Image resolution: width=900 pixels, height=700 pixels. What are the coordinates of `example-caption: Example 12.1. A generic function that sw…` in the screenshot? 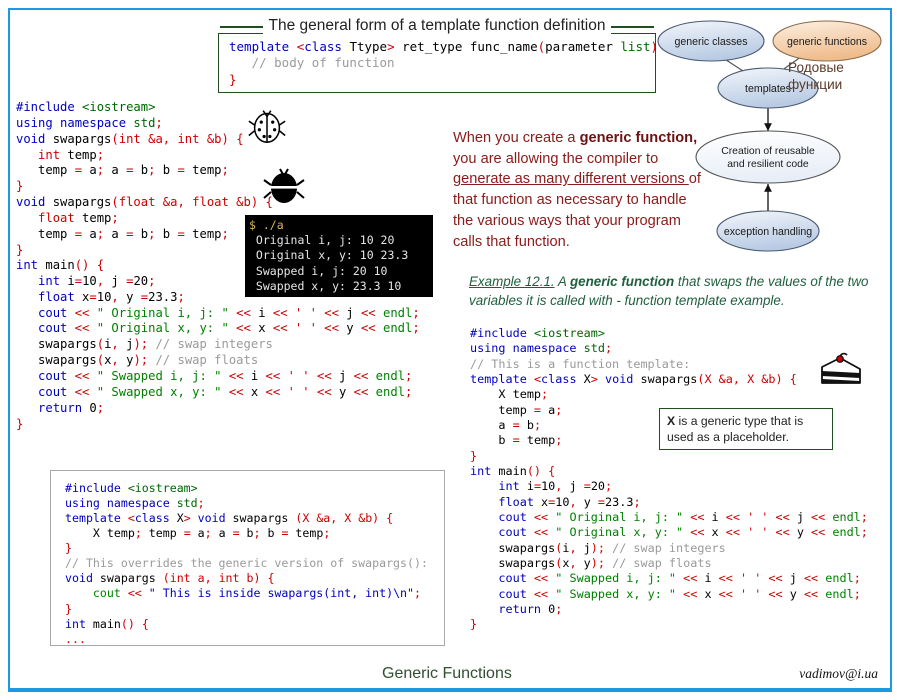 It's located at (669, 291).